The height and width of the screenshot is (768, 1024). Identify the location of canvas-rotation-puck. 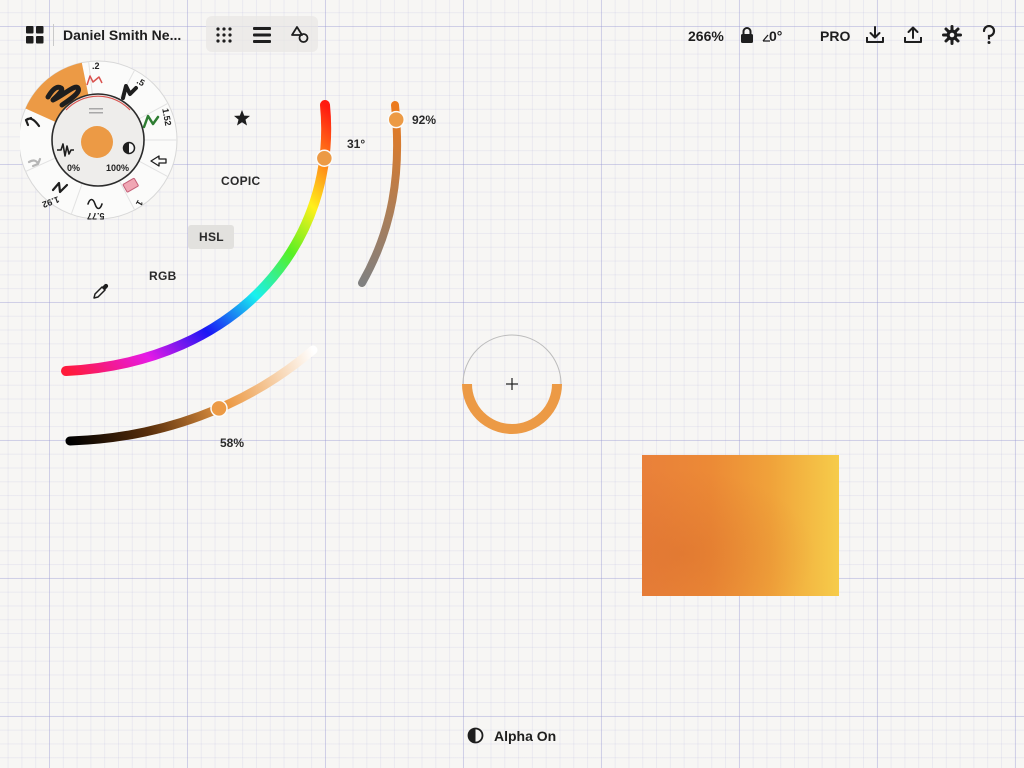
(512, 384).